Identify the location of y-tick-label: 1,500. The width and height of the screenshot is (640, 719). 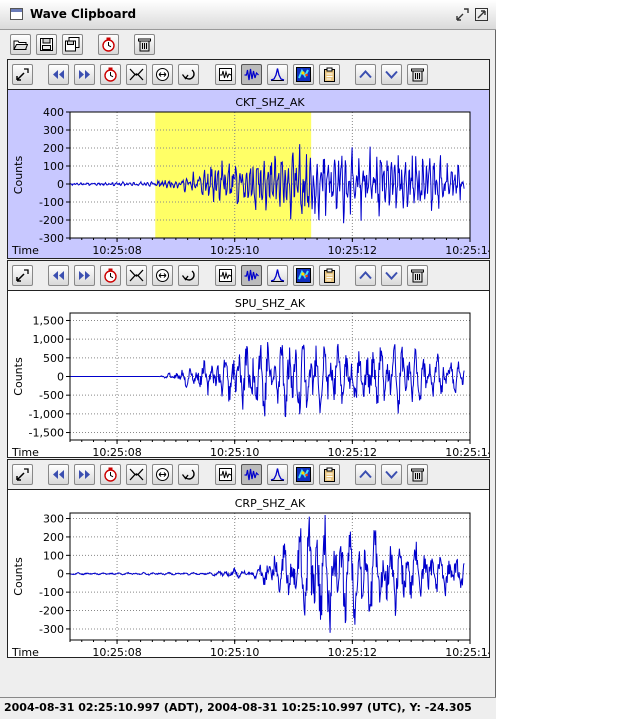
(49, 320).